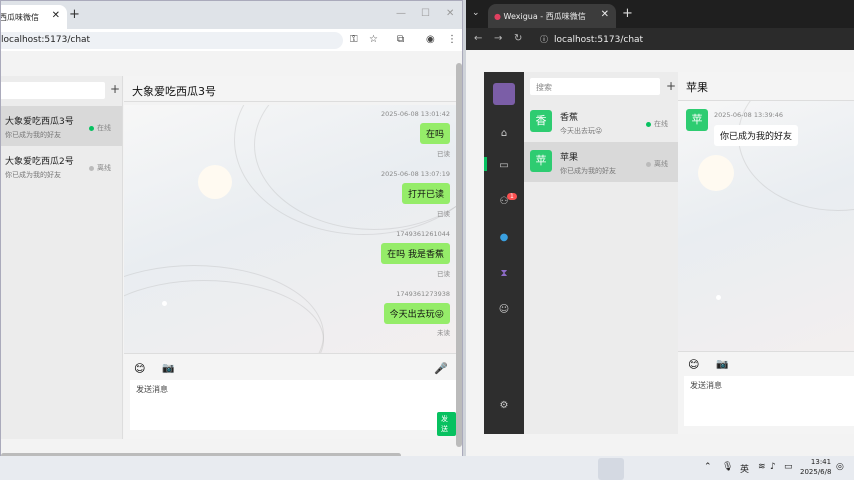 The width and height of the screenshot is (854, 480). What do you see at coordinates (504, 273) in the screenshot?
I see `hourglass-icon: ⧗` at bounding box center [504, 273].